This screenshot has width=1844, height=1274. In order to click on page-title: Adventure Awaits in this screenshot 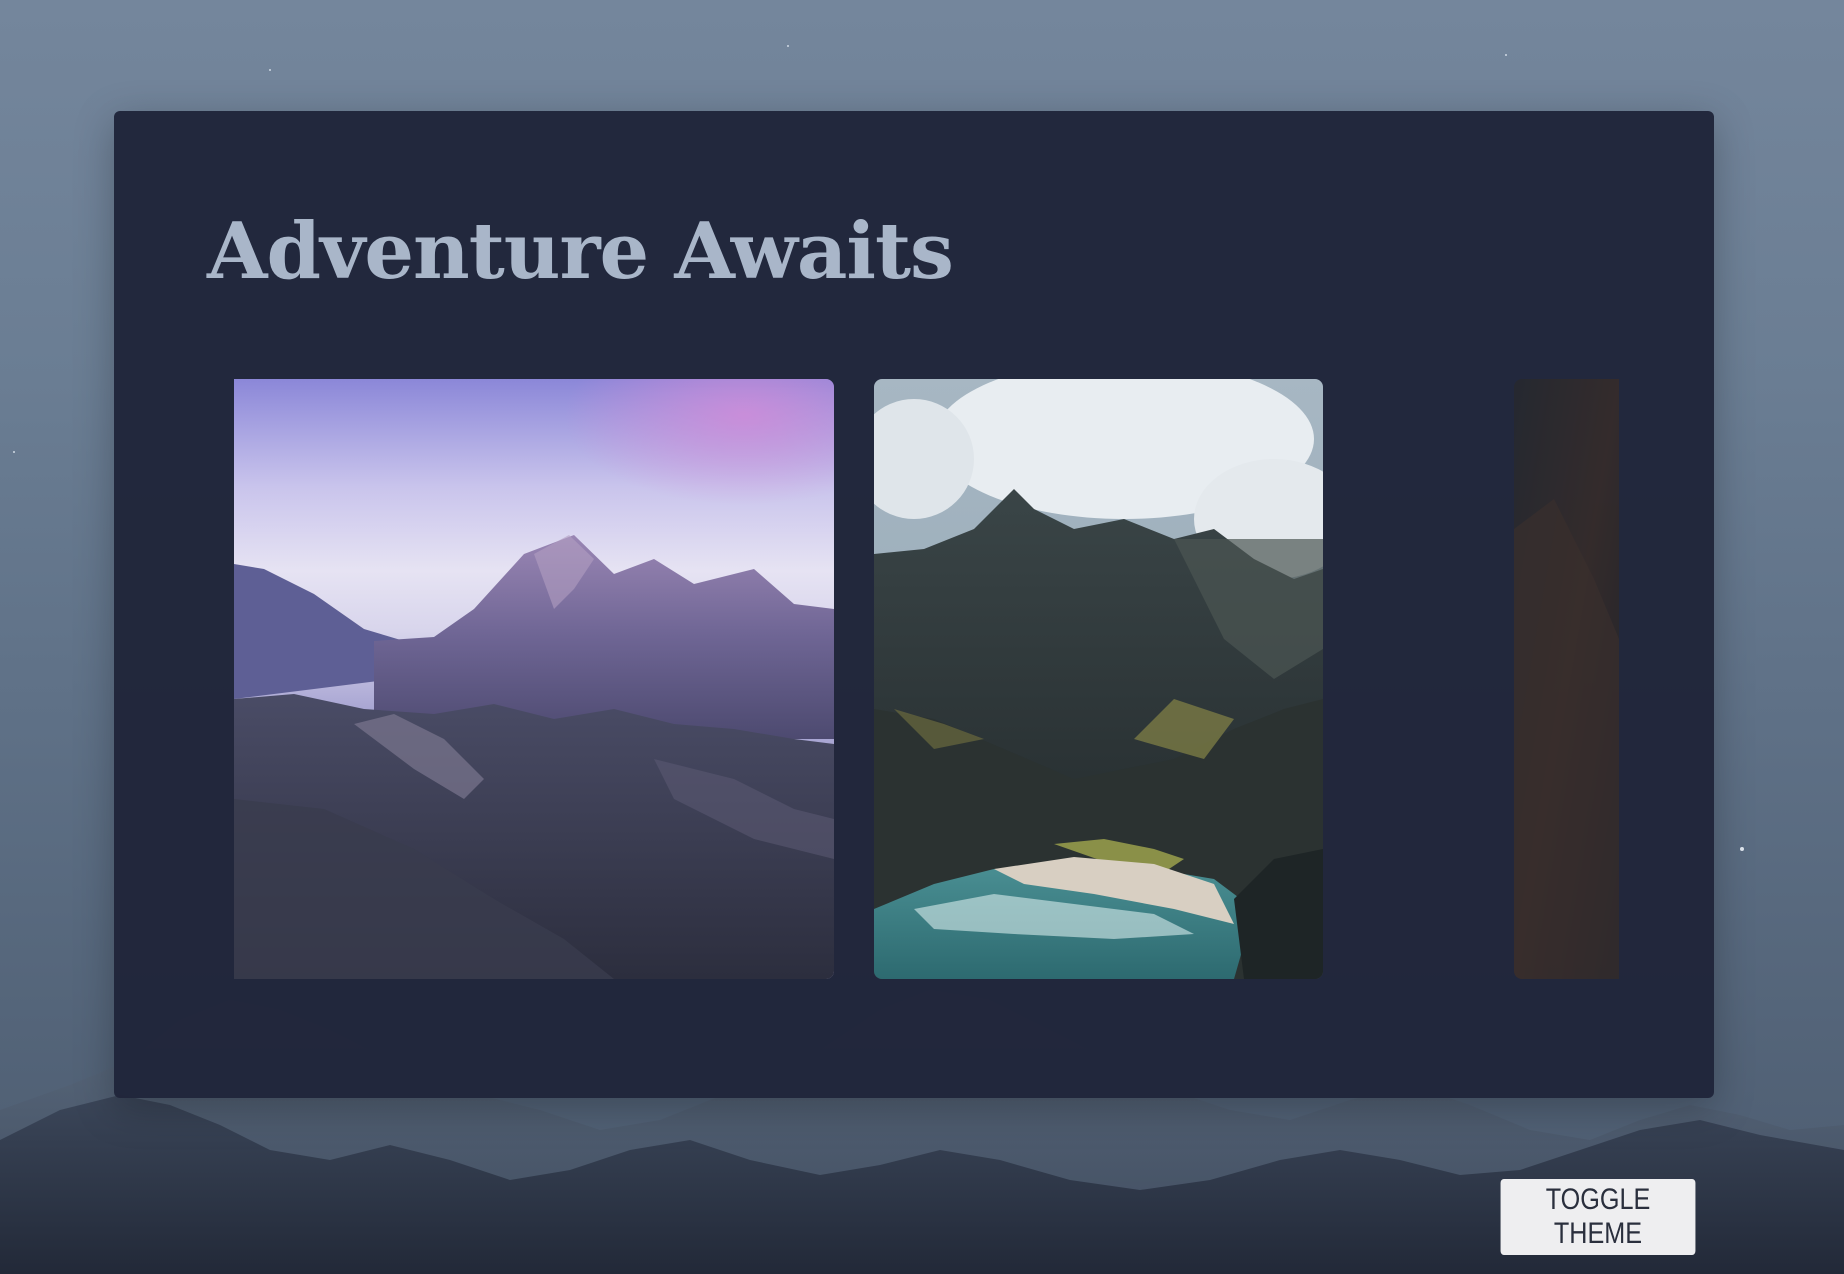, I will do `click(580, 251)`.